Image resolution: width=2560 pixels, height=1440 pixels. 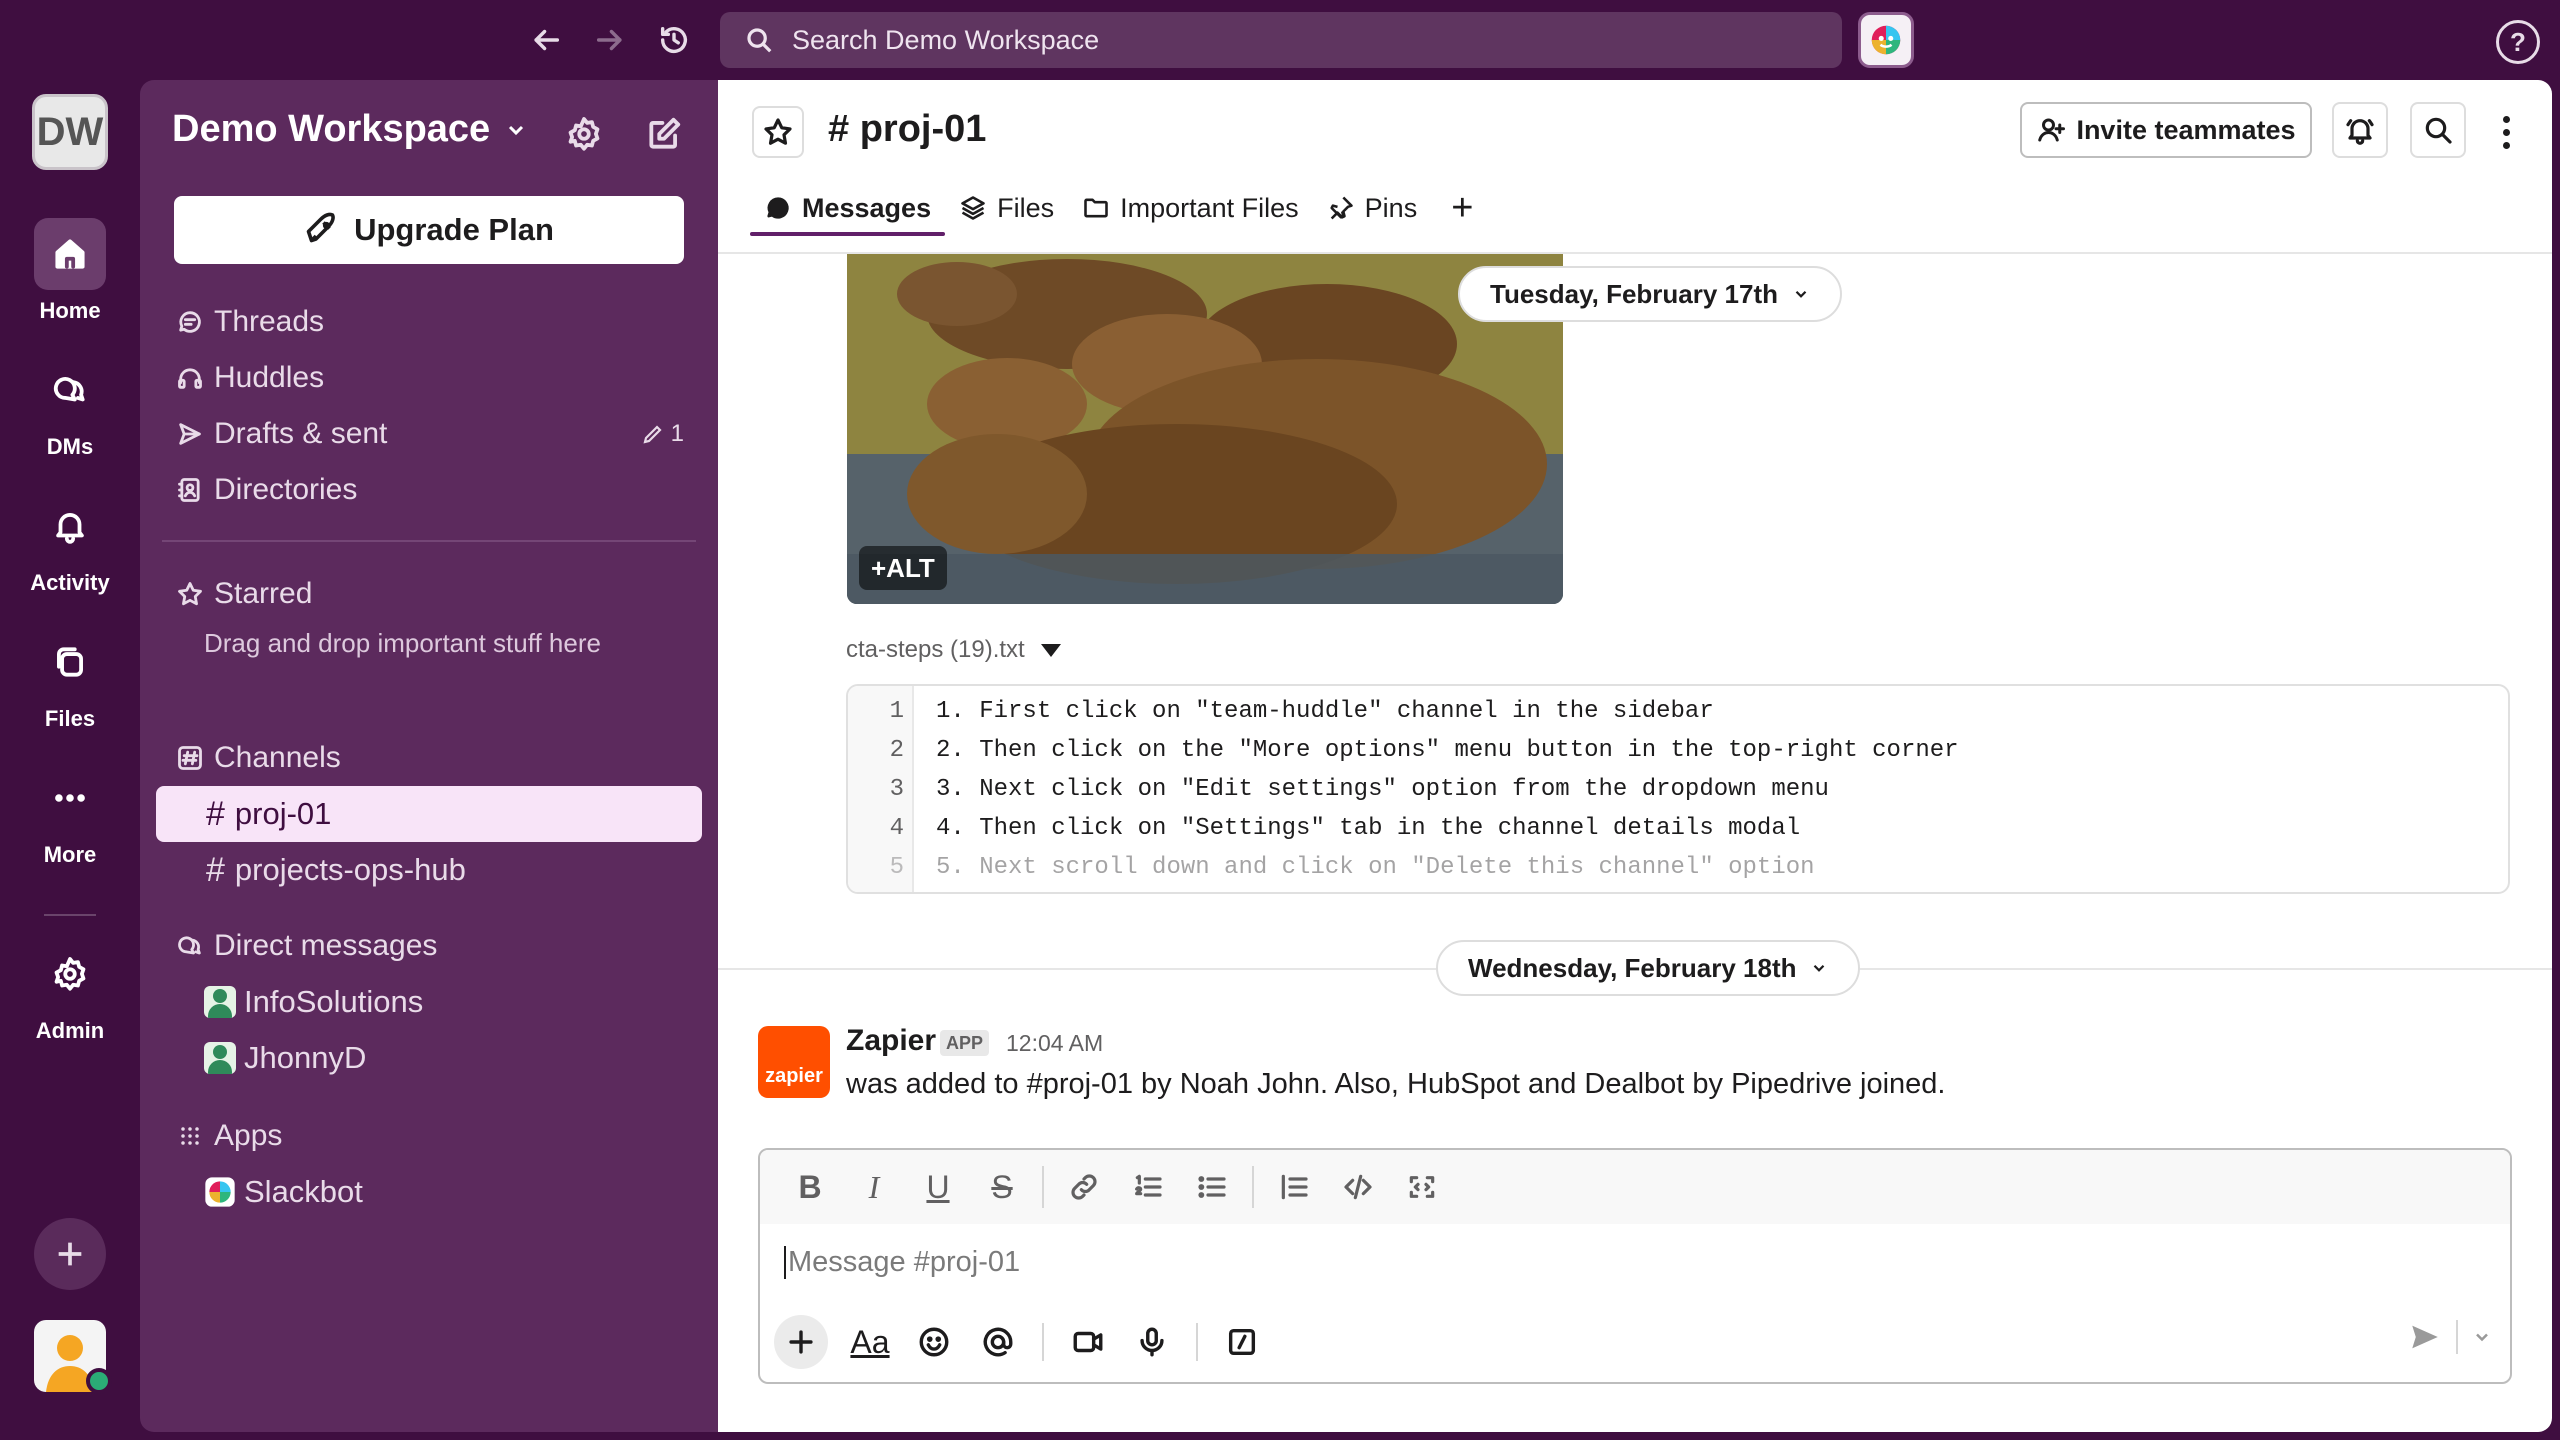 I want to click on files-icon, so click(x=70, y=662).